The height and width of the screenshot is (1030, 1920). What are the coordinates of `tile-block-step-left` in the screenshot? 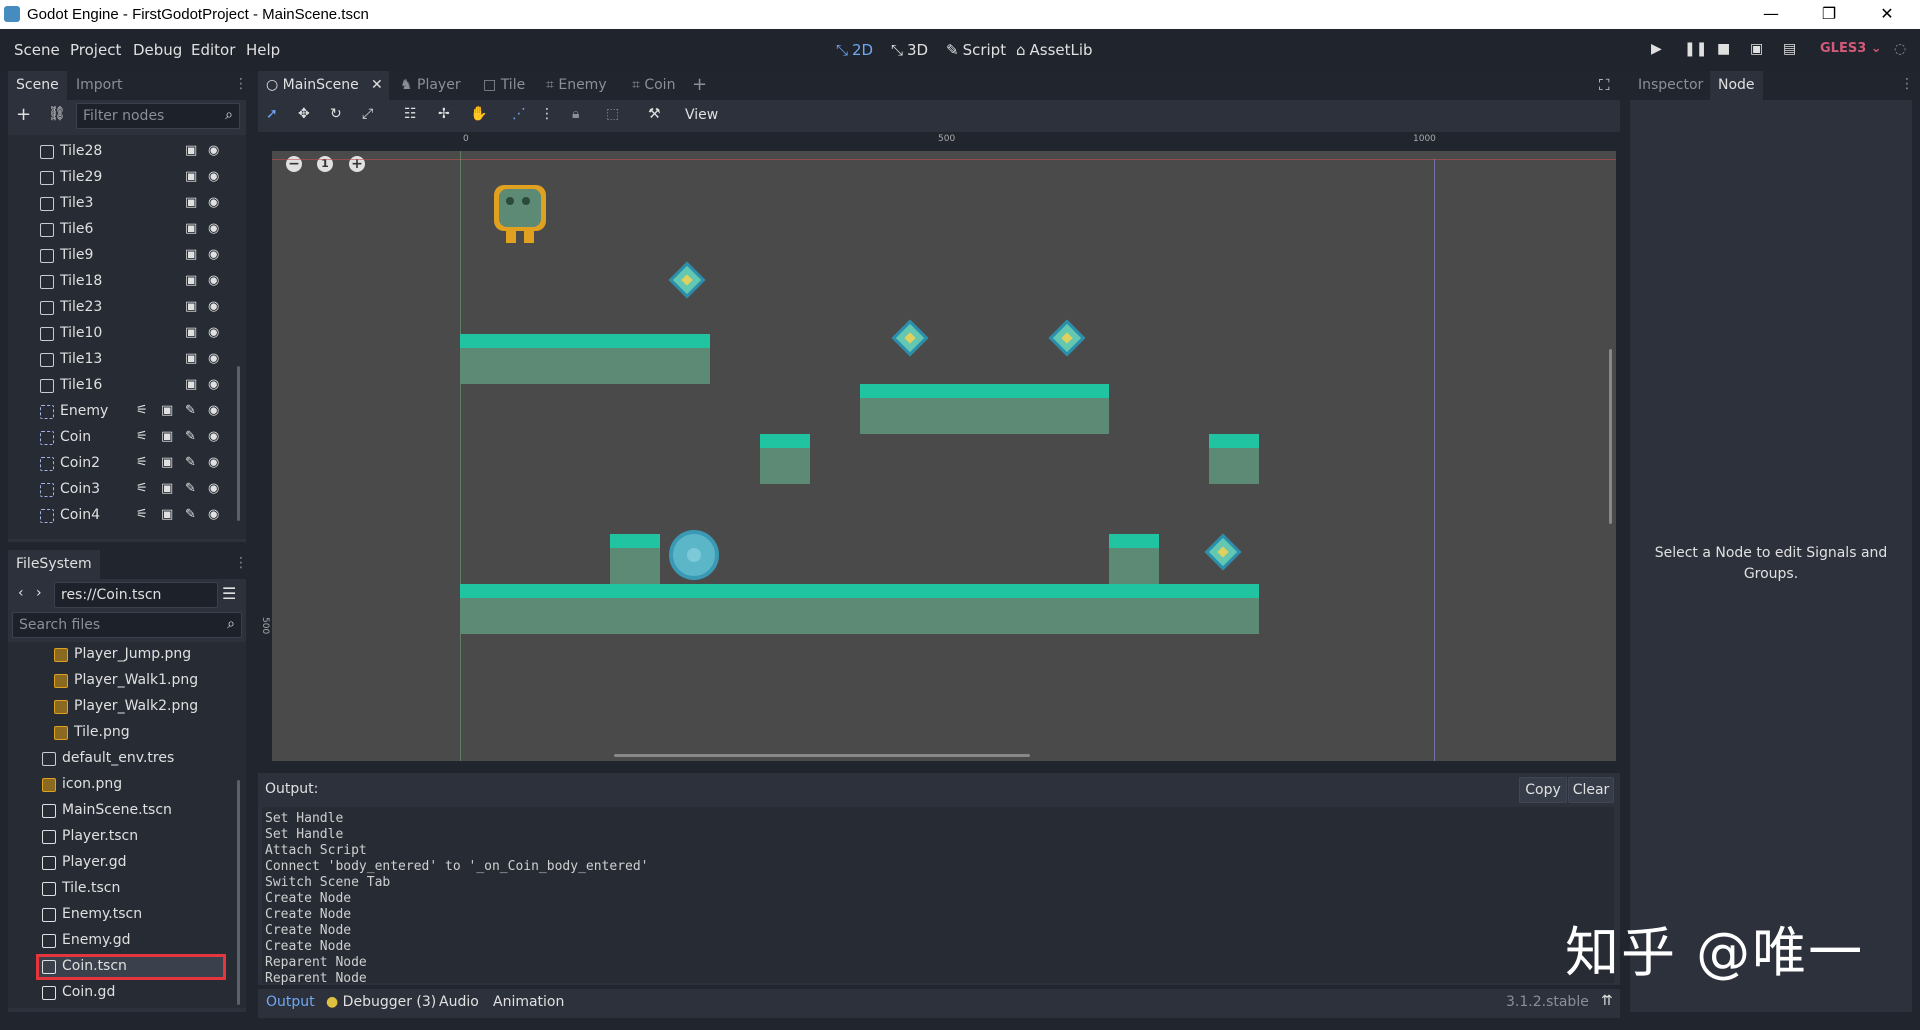 It's located at (635, 559).